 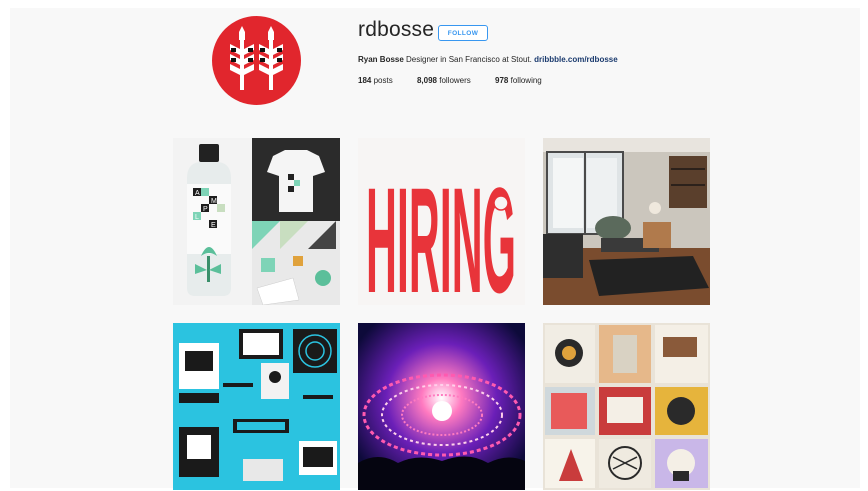 I want to click on hiring-text: HIRING, so click(x=441, y=230).